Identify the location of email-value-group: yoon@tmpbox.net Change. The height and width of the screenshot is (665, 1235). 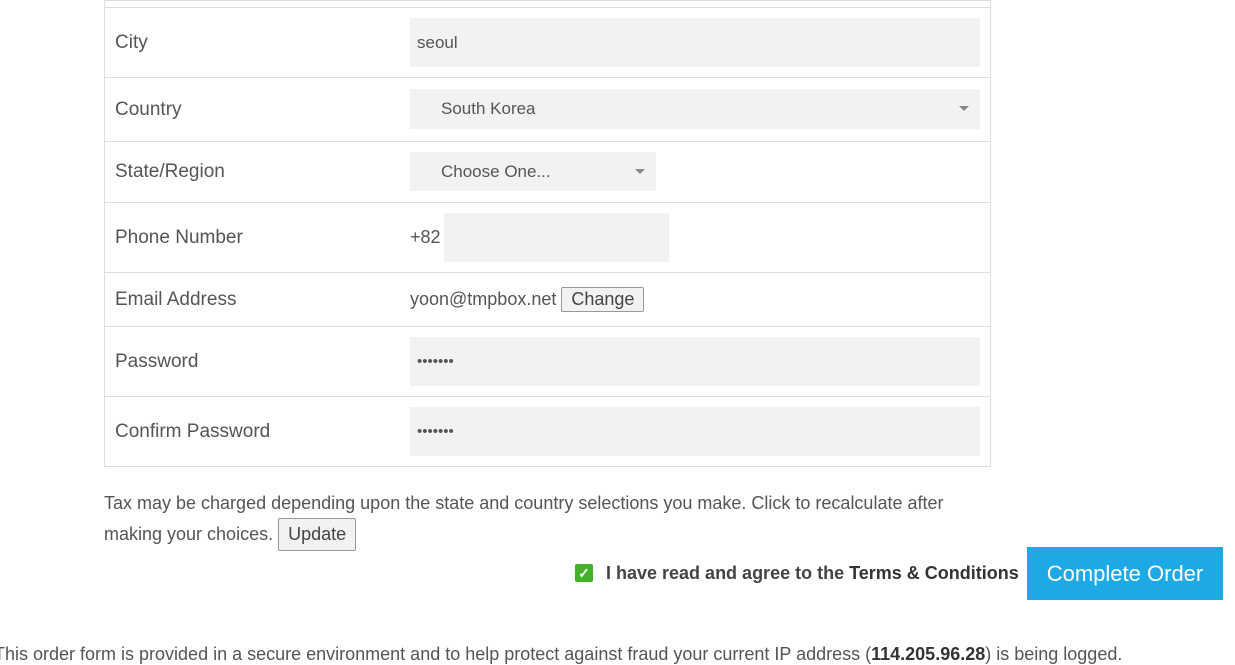
(527, 299).